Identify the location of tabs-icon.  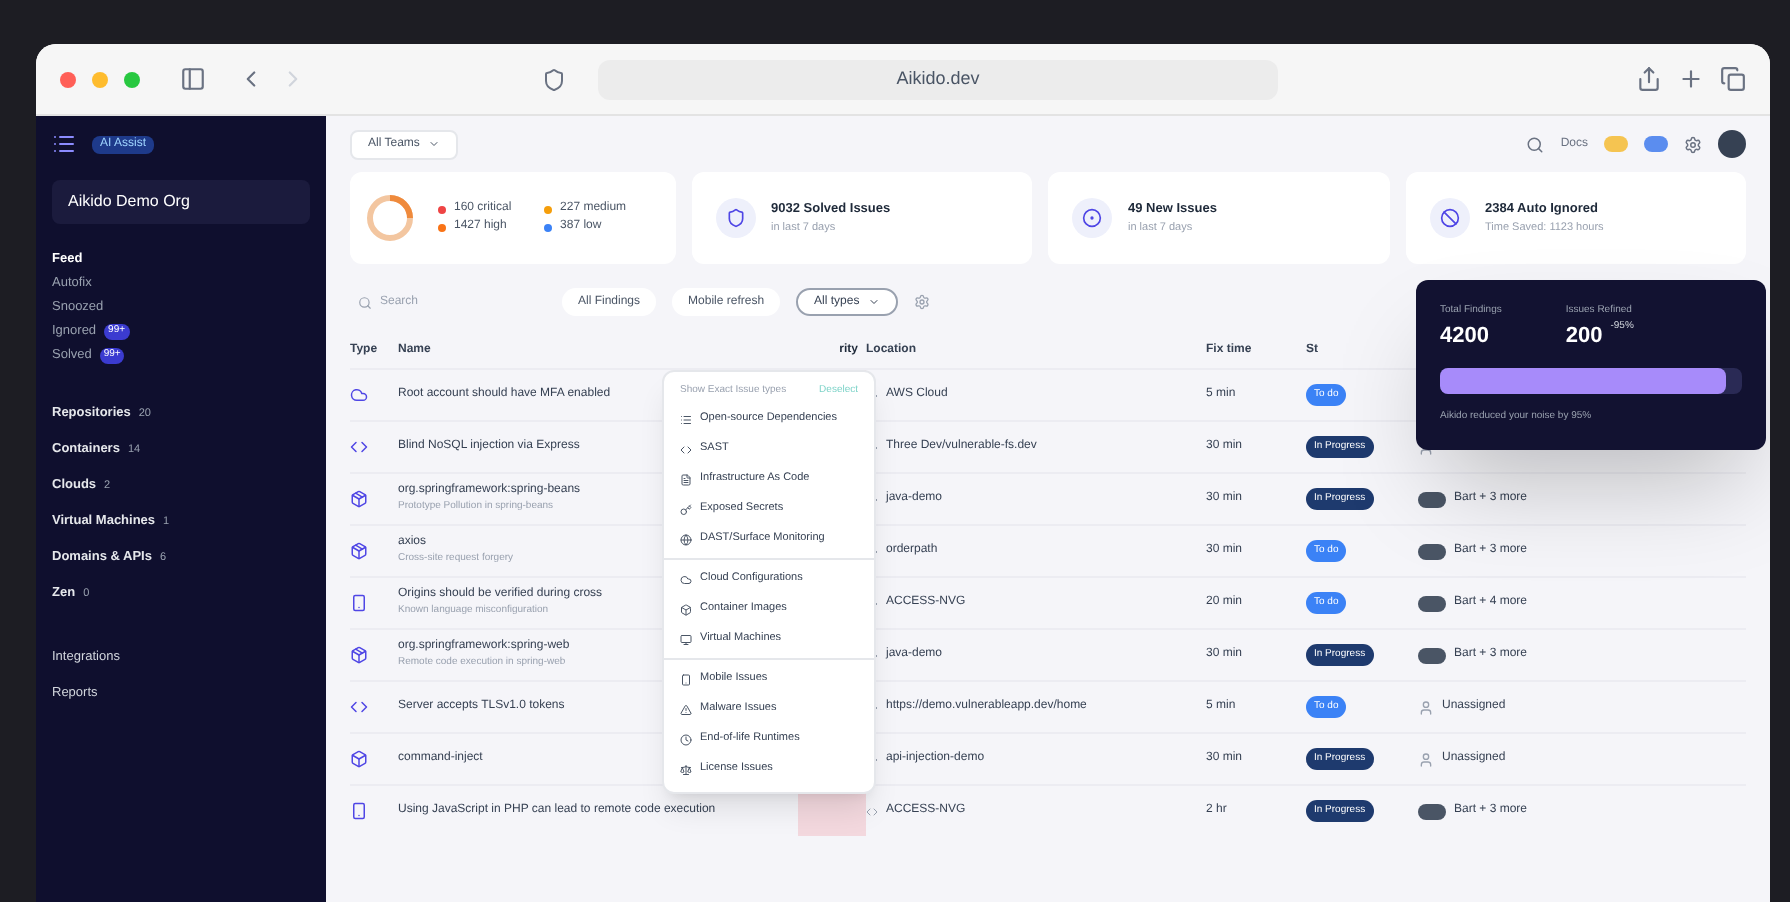
(1733, 79).